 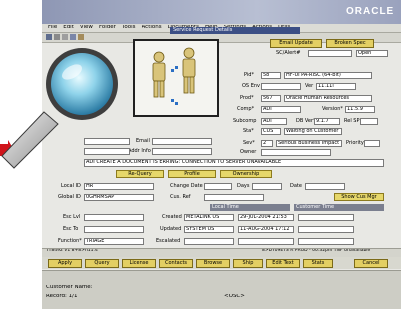 I want to click on os-env-field, so click(x=281, y=86).